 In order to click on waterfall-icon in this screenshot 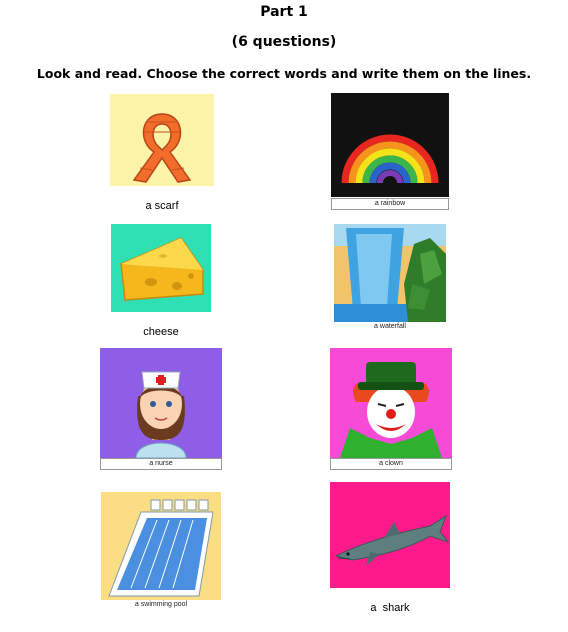, I will do `click(390, 273)`.